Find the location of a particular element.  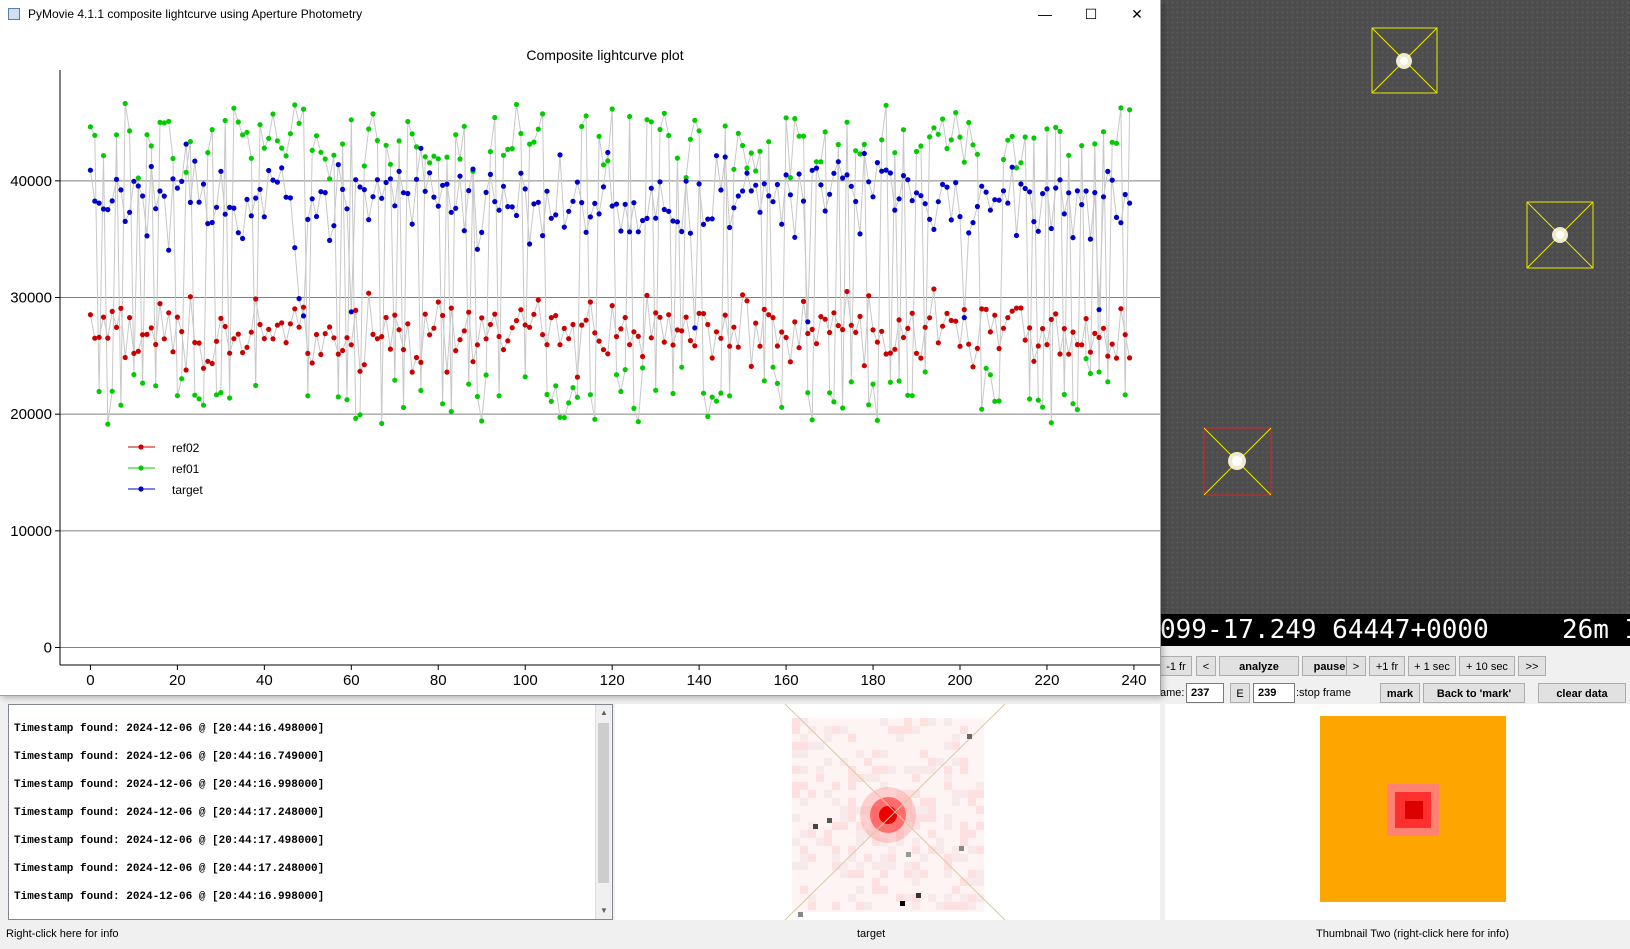

plus-ten-sec-button: + 10 sec is located at coordinates (1487, 666).